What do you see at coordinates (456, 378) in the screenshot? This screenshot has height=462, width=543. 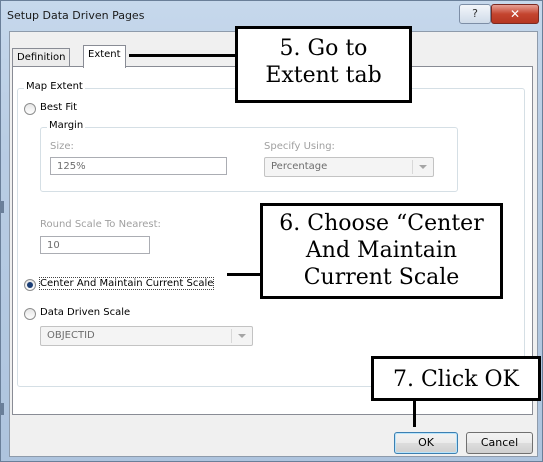 I see `callout-step-7: 7. Click OK` at bounding box center [456, 378].